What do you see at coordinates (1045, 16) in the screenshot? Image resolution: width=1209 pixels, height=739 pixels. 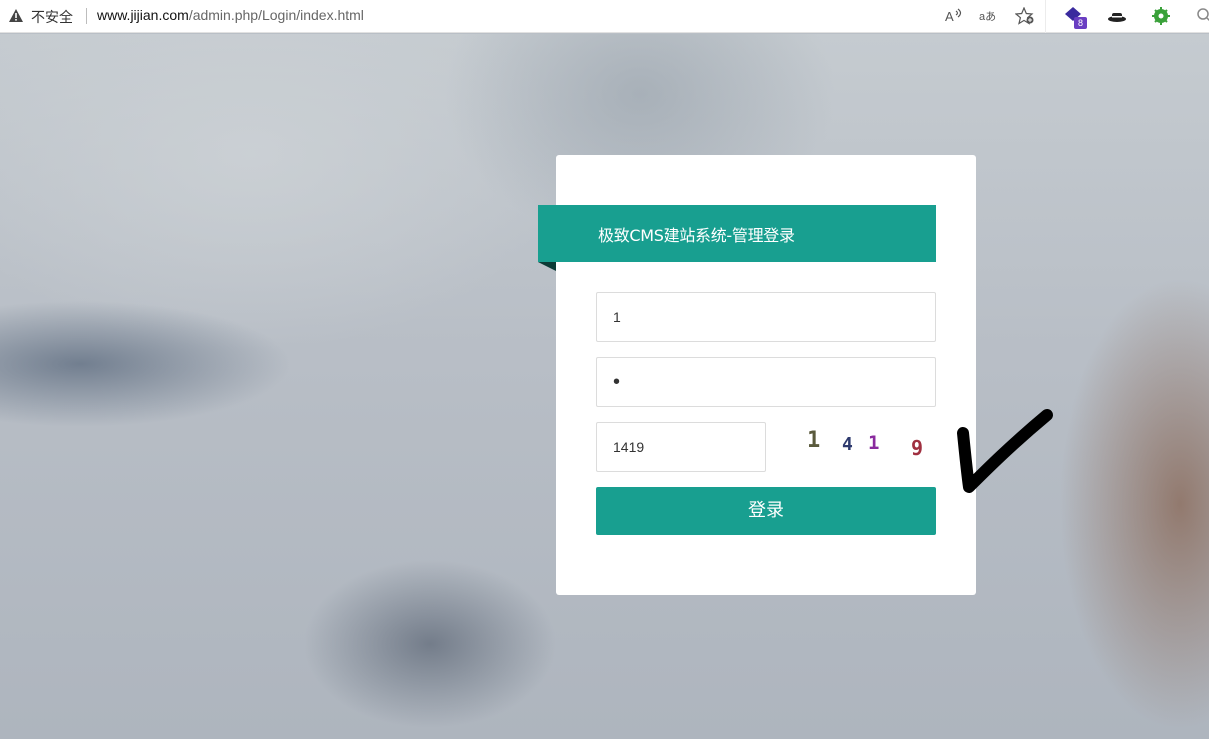 I see `toolbar-divider` at bounding box center [1045, 16].